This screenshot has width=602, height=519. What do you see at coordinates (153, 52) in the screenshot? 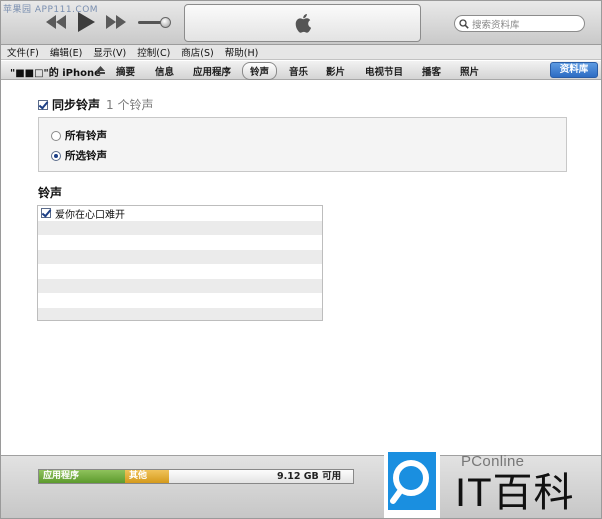
I see `menu-controls: 控制(C)` at bounding box center [153, 52].